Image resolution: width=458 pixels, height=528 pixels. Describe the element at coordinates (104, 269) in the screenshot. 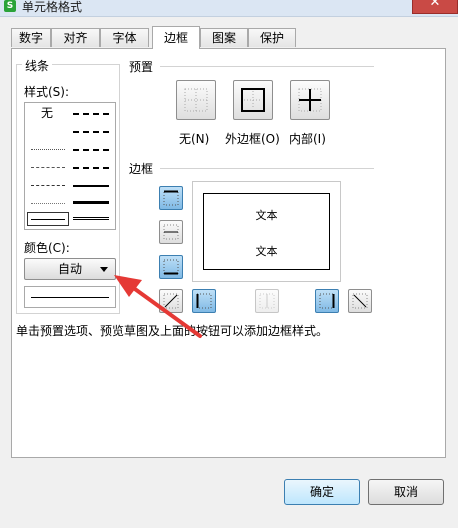

I see `chevron-down-icon` at that location.